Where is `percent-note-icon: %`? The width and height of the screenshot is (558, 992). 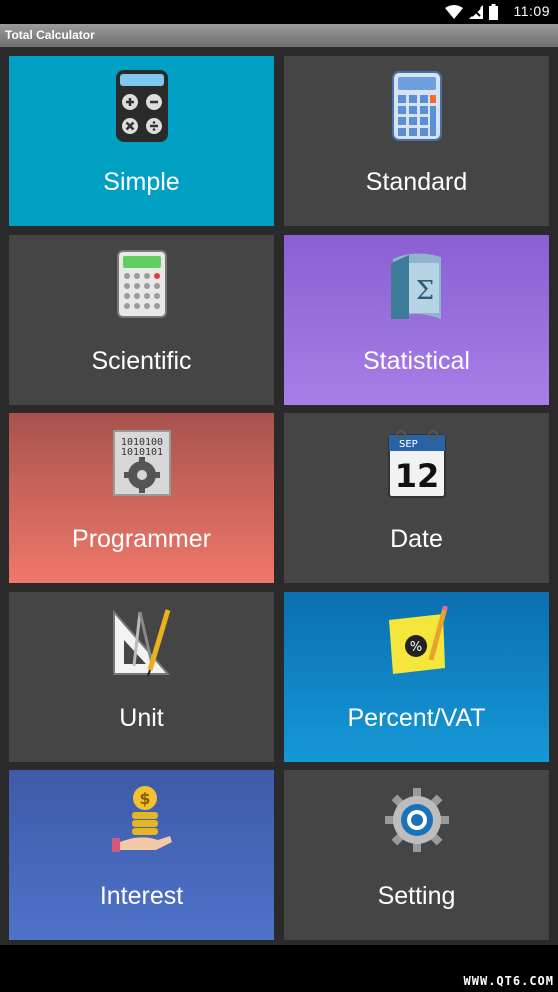 percent-note-icon: % is located at coordinates (417, 640).